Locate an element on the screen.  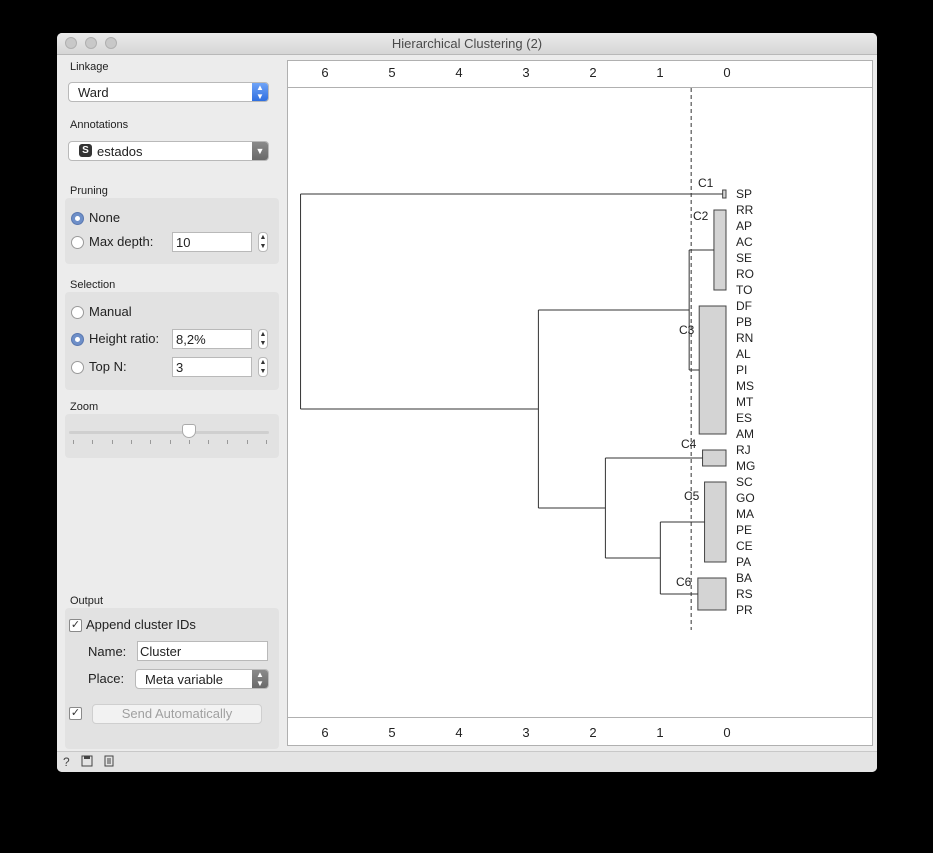
leaf-label: SC is located at coordinates (744, 482).